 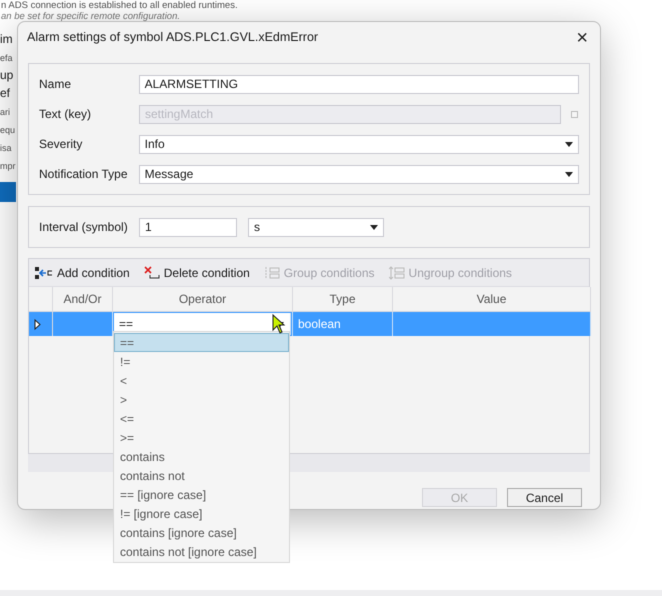 What do you see at coordinates (6, 39) in the screenshot?
I see `background-text: im` at bounding box center [6, 39].